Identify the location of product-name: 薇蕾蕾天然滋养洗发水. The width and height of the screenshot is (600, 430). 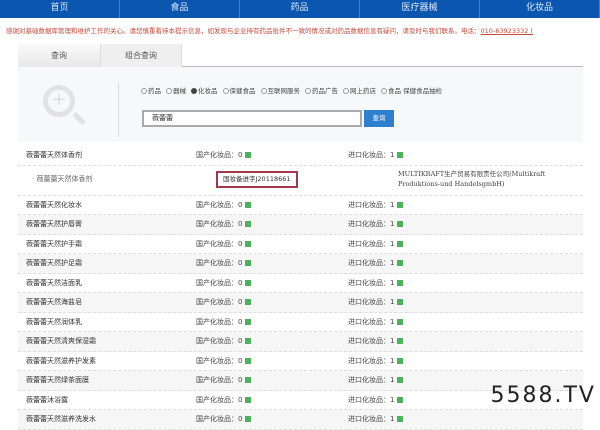
(61, 419).